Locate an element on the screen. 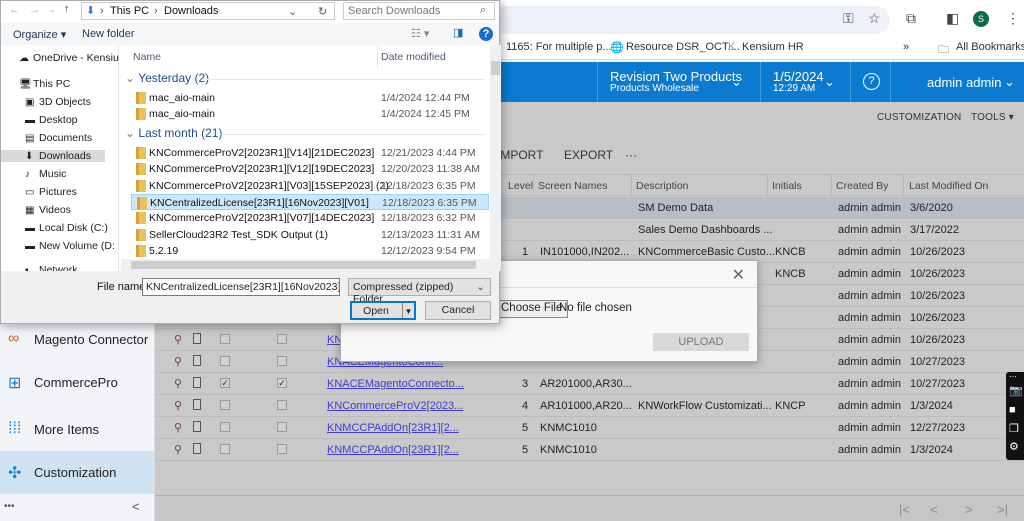 Image resolution: width=1024 pixels, height=521 pixels. nav-item-pictures: ▭ Pictures is located at coordinates (51, 192).